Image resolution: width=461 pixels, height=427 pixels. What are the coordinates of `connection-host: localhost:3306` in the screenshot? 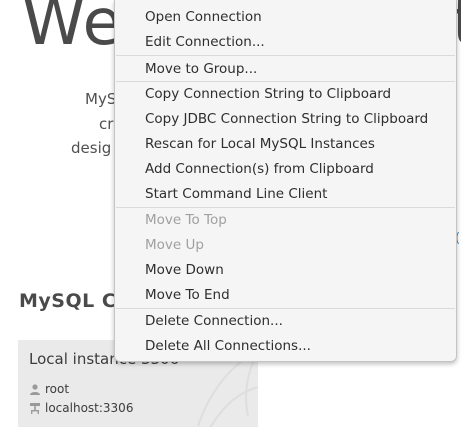 It's located at (89, 408).